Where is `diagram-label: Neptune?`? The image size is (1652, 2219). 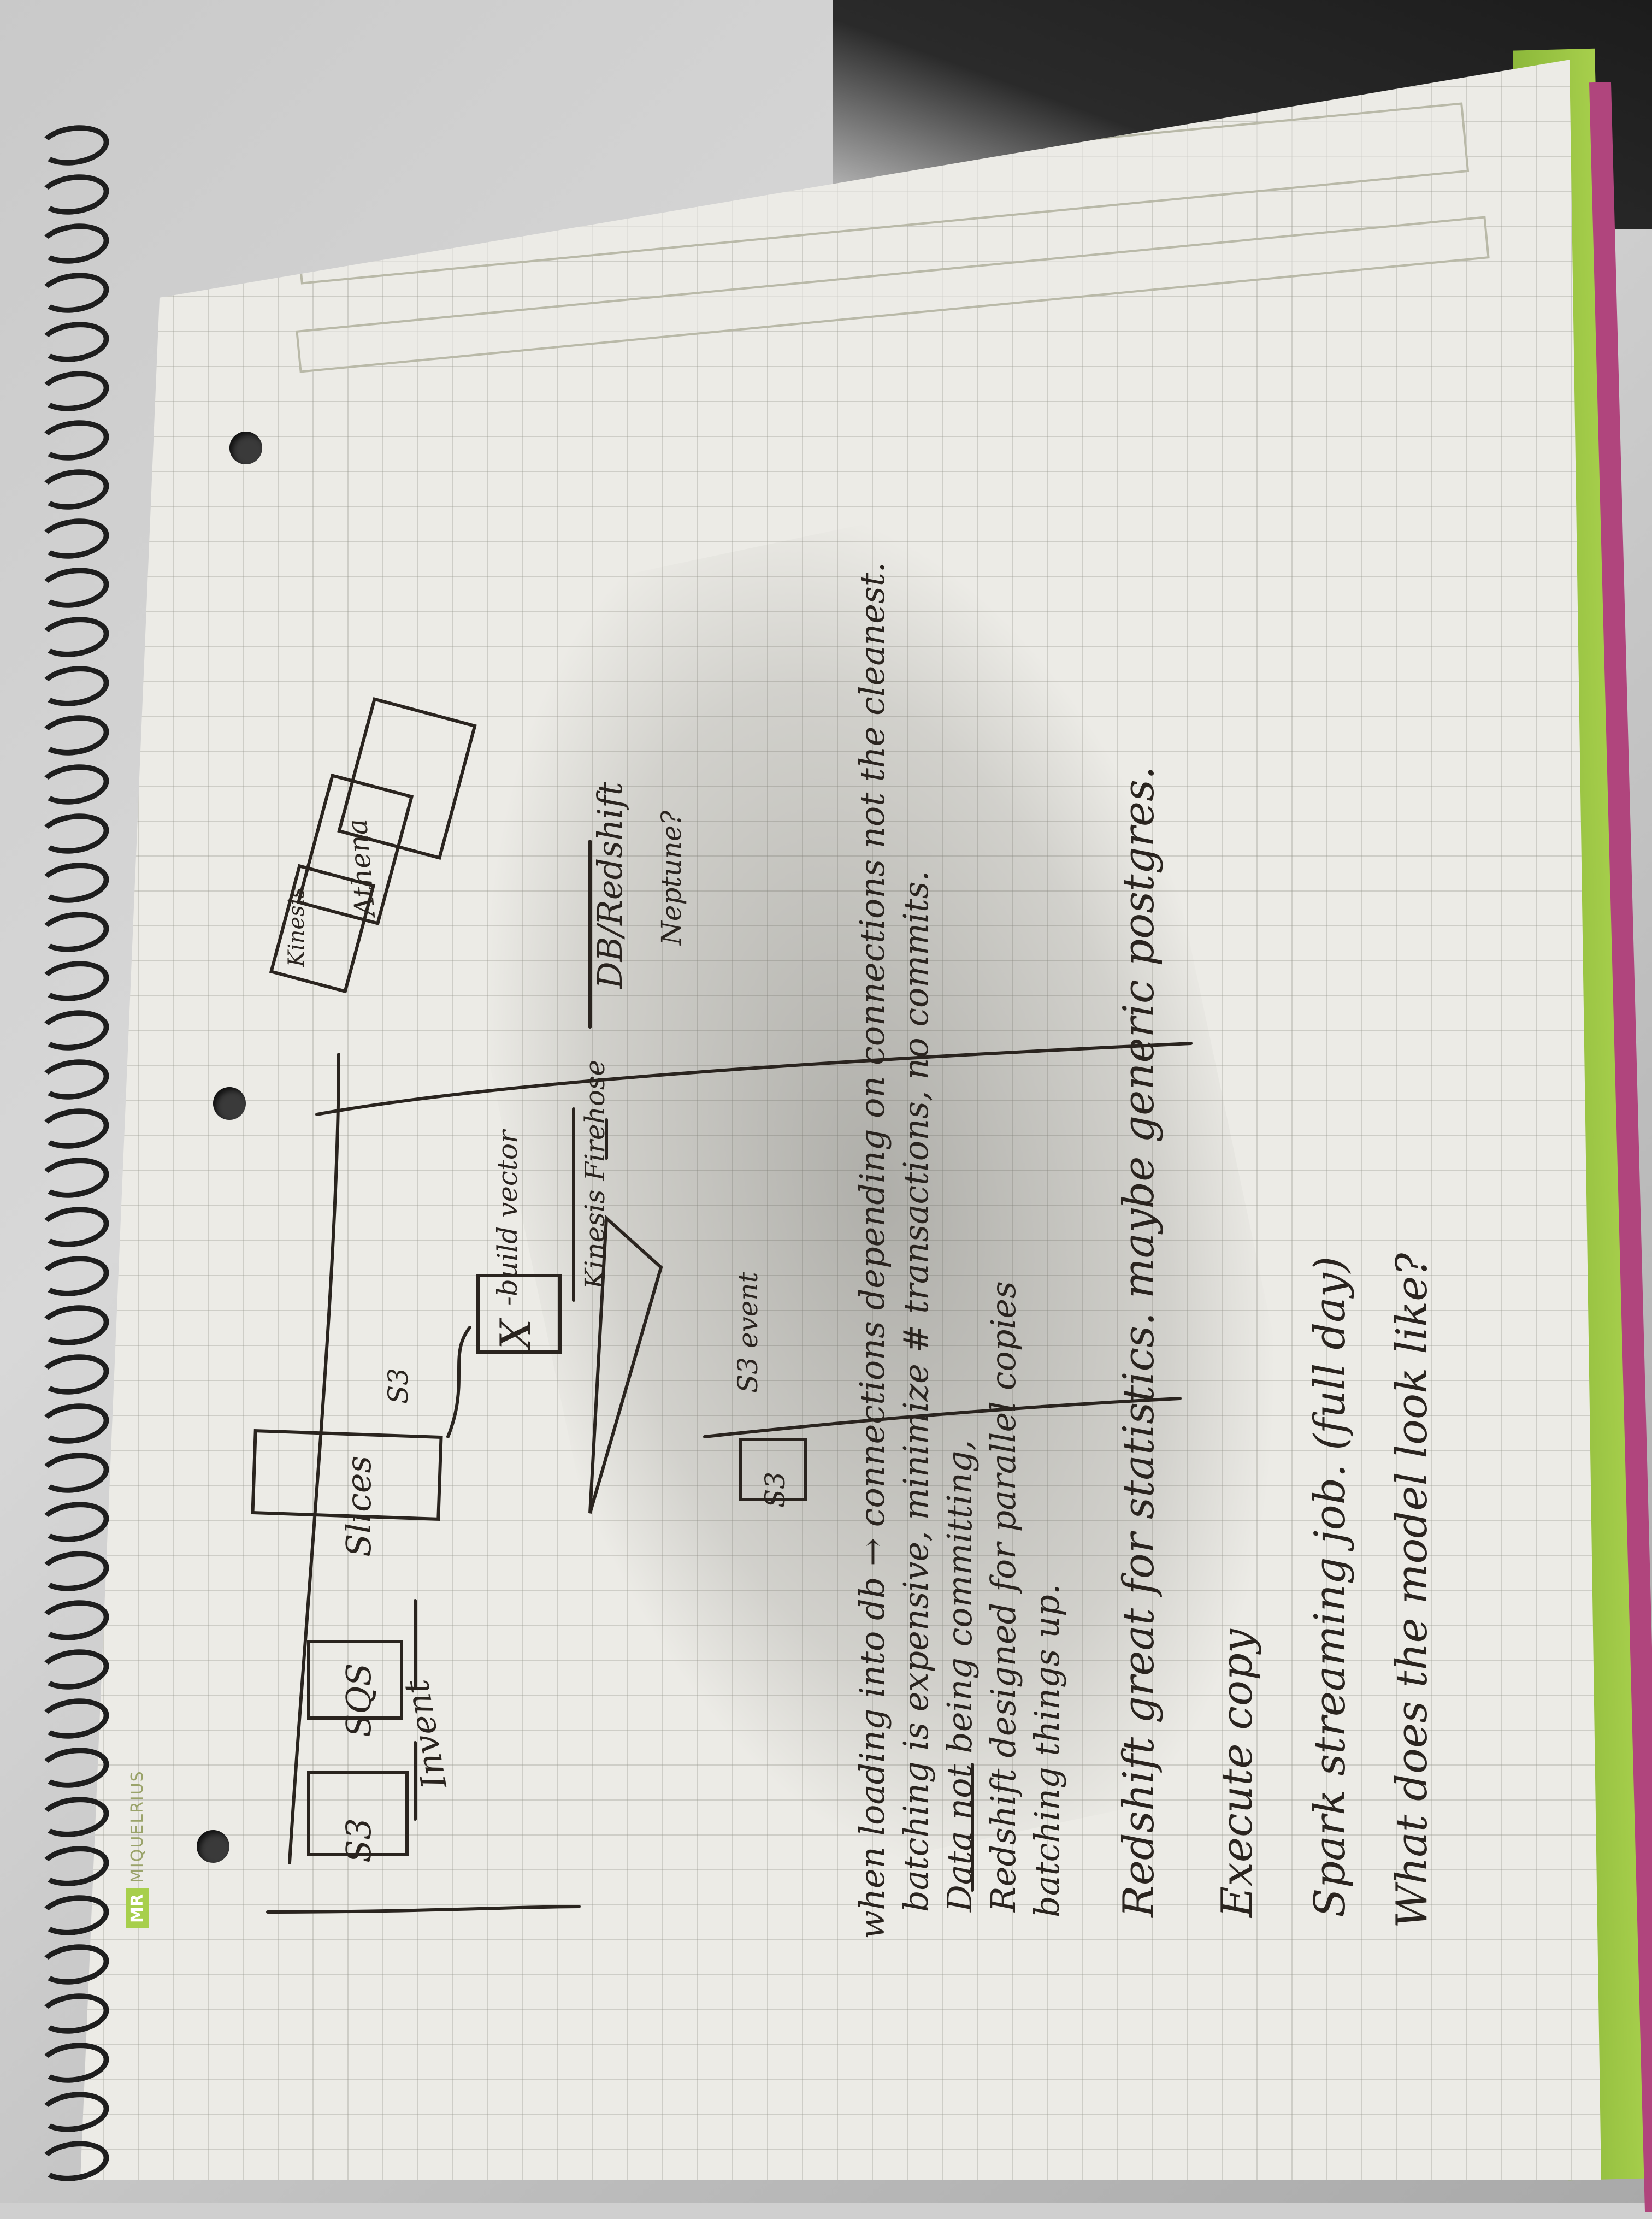
diagram-label: Neptune? is located at coordinates (671, 878).